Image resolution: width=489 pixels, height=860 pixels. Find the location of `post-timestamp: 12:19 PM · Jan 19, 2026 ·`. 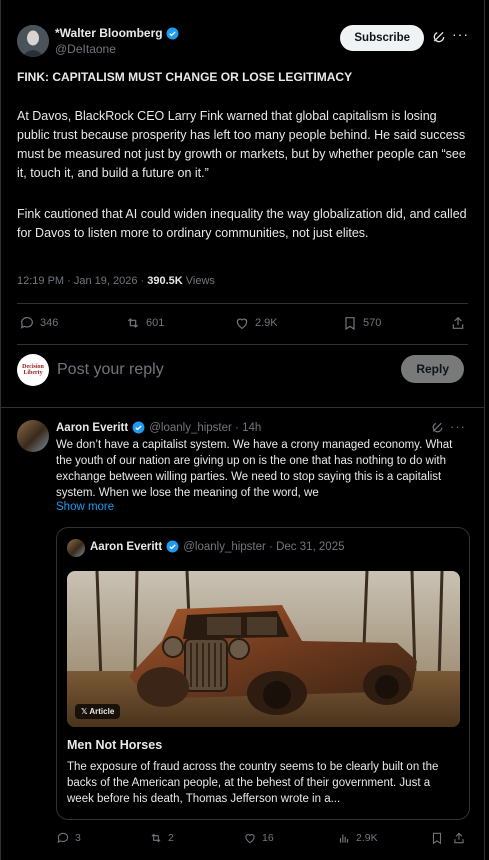

post-timestamp: 12:19 PM · Jan 19, 2026 · is located at coordinates (82, 281).